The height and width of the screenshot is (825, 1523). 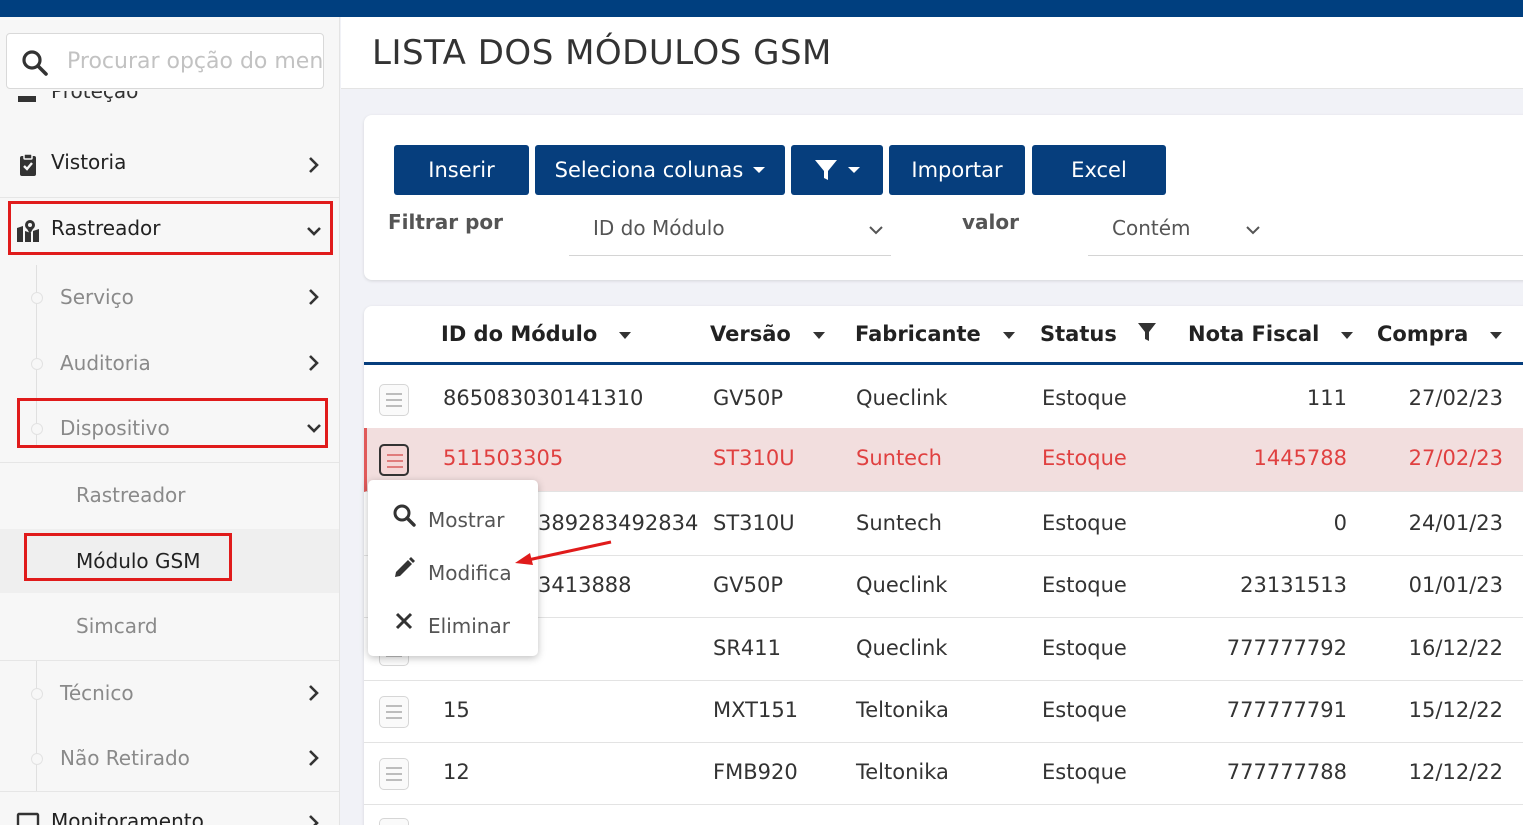 I want to click on sidebar-item-protecao: Proteção, so click(x=116, y=98).